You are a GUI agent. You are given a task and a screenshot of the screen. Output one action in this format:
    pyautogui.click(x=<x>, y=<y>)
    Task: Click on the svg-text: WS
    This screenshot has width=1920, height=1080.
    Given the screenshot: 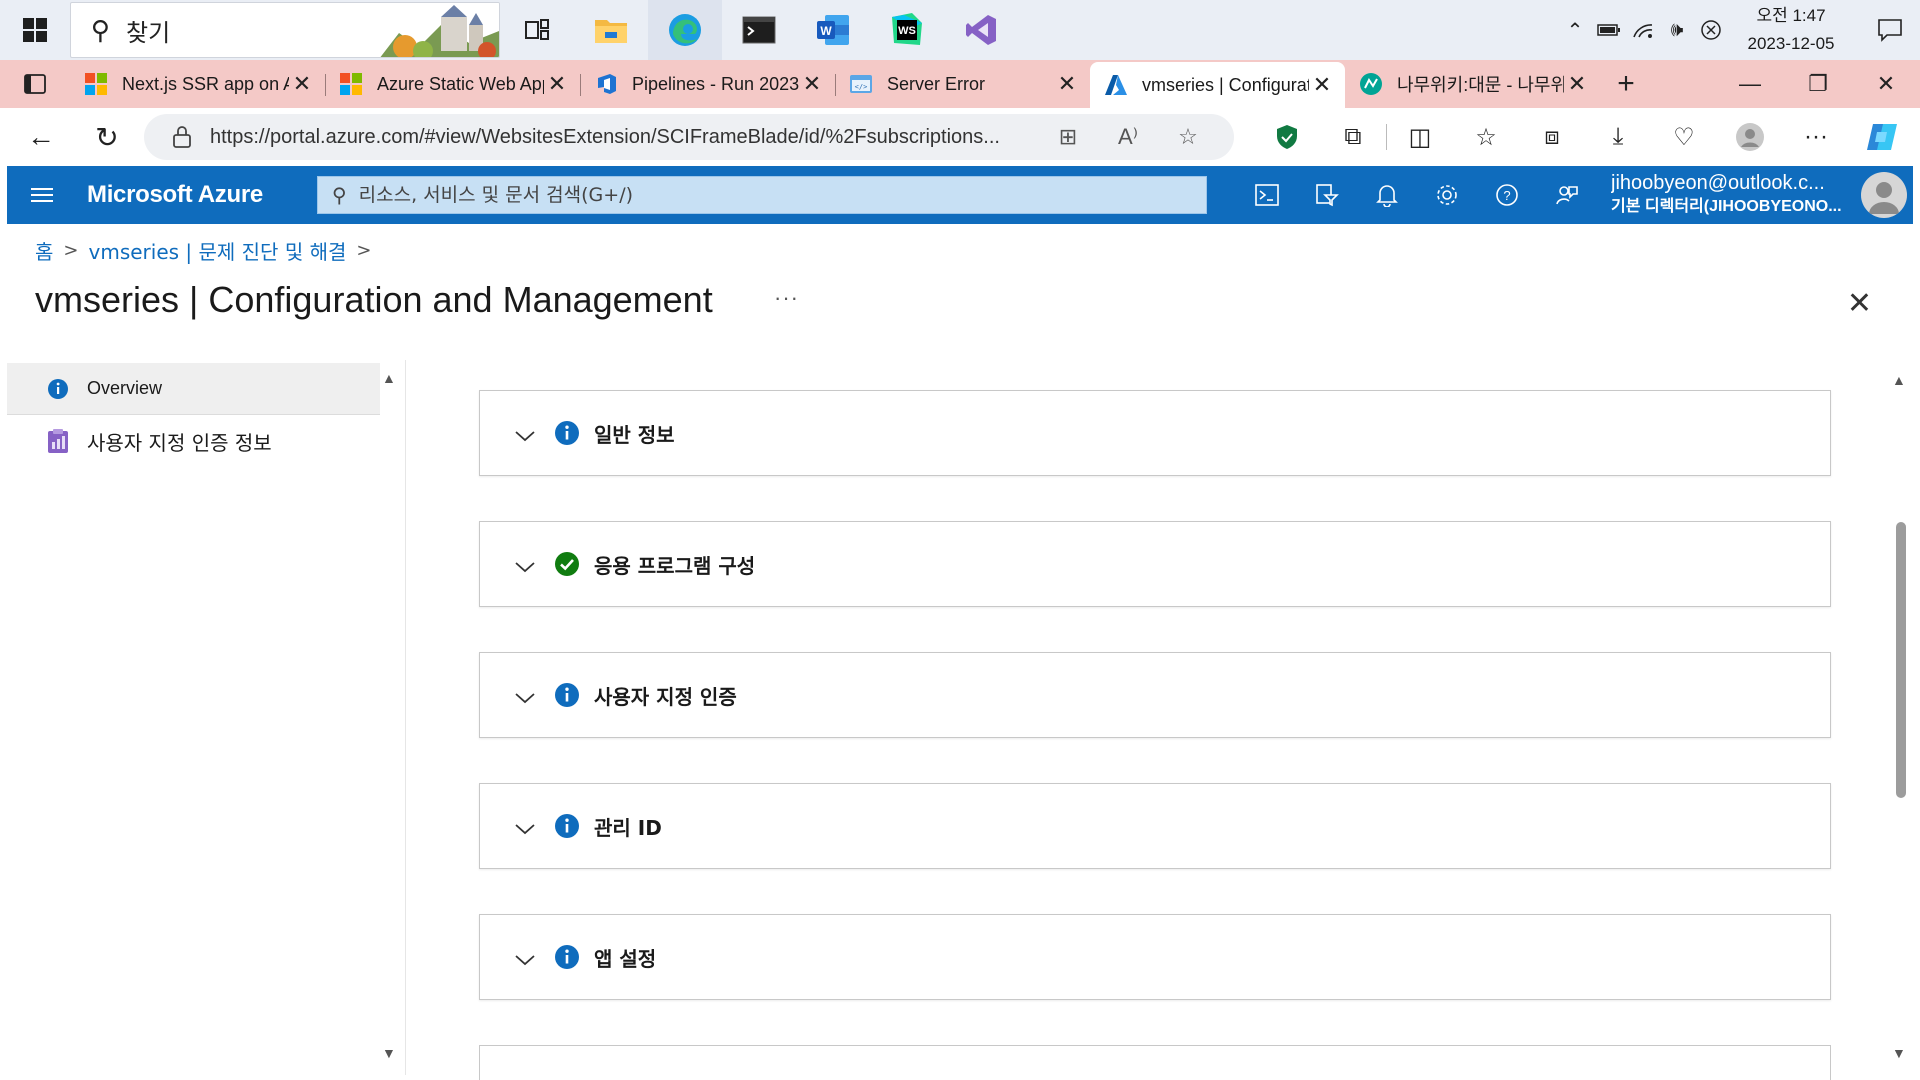 What is the action you would take?
    pyautogui.click(x=907, y=31)
    